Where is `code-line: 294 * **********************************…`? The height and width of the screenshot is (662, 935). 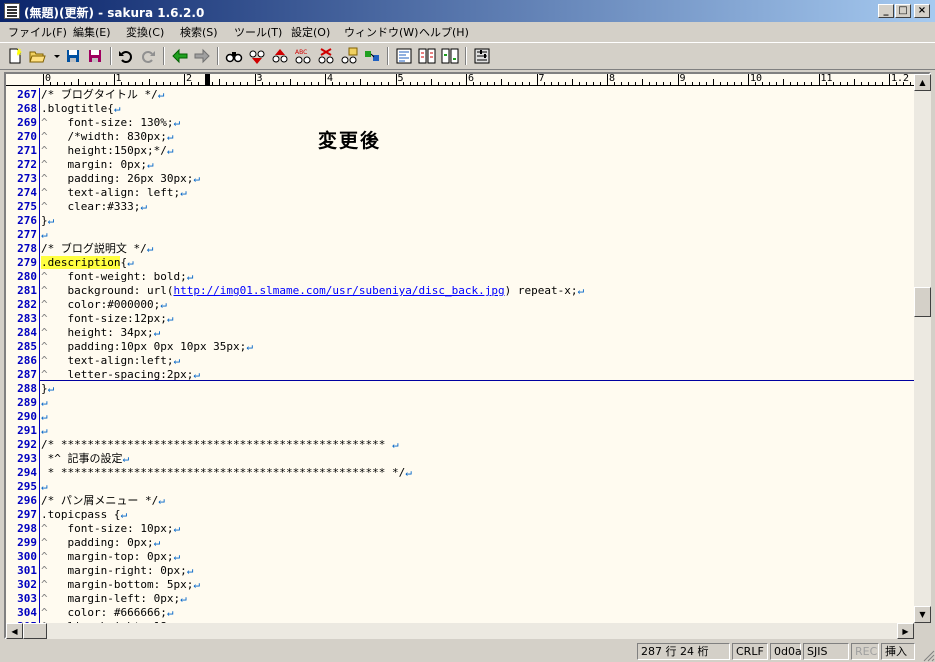
code-line: 294 * **********************************… is located at coordinates (460, 473).